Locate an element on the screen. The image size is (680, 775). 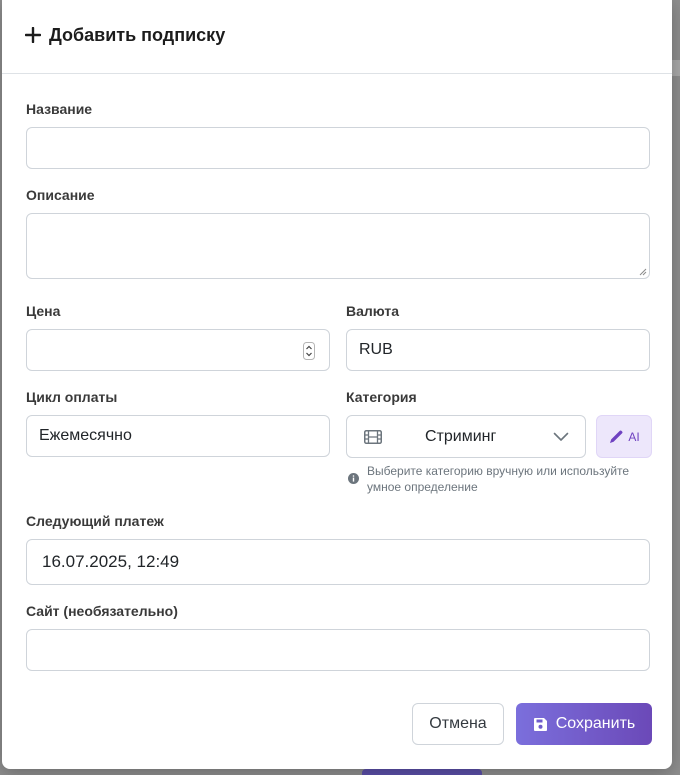
info-icon is located at coordinates (353, 478).